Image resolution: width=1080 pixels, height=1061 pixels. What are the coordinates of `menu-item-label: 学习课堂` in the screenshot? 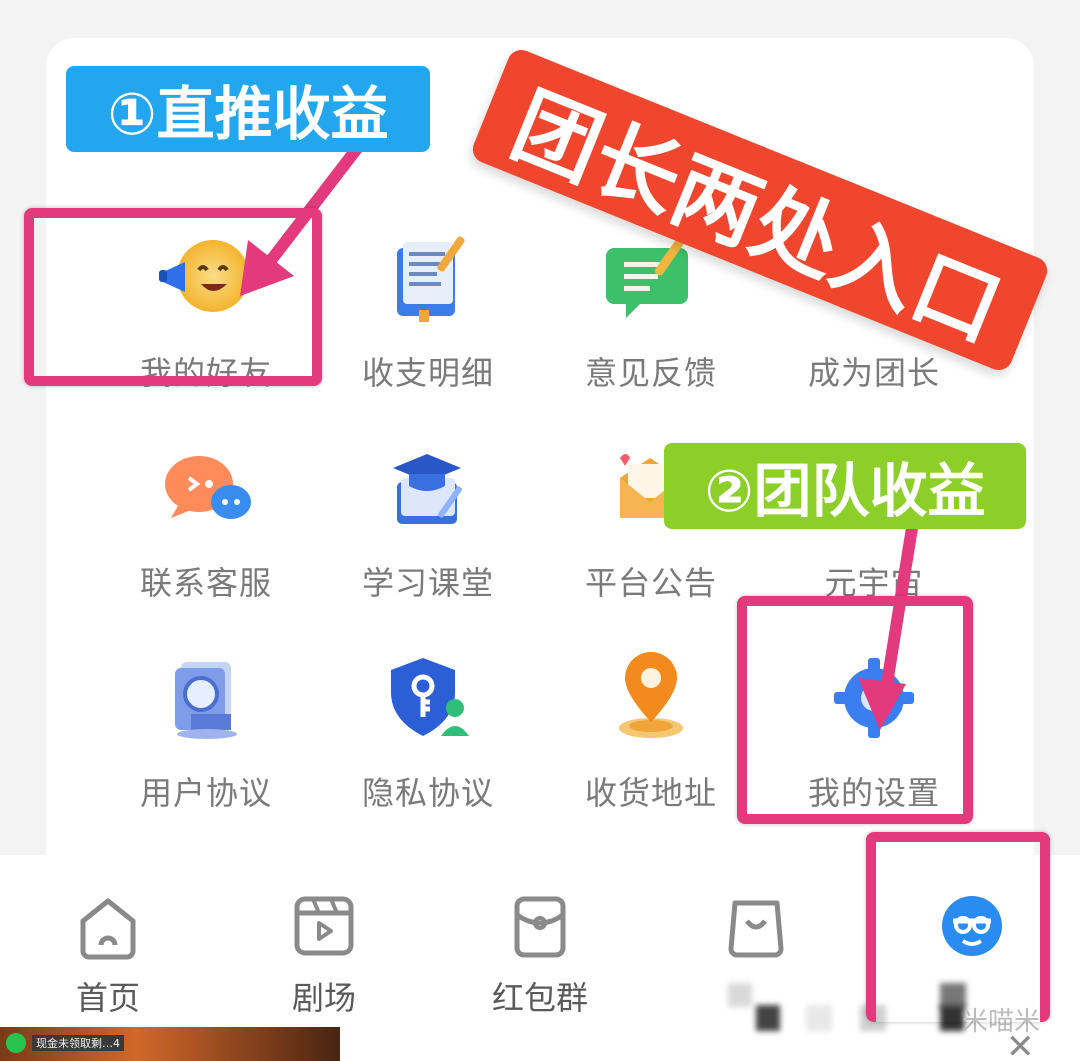 It's located at (427, 583).